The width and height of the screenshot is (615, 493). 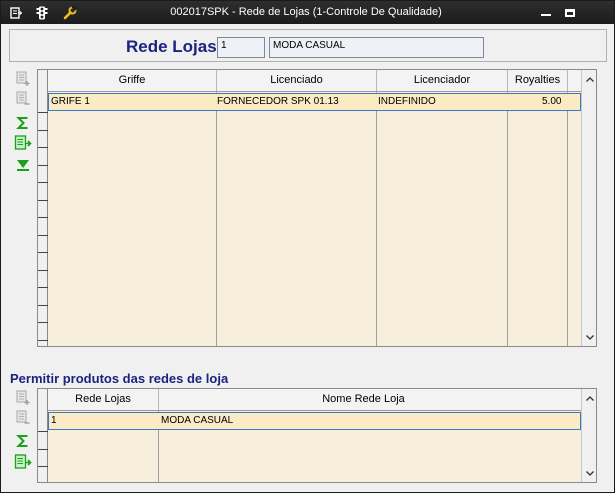 I want to click on permit-toolbar, so click(x=23, y=433).